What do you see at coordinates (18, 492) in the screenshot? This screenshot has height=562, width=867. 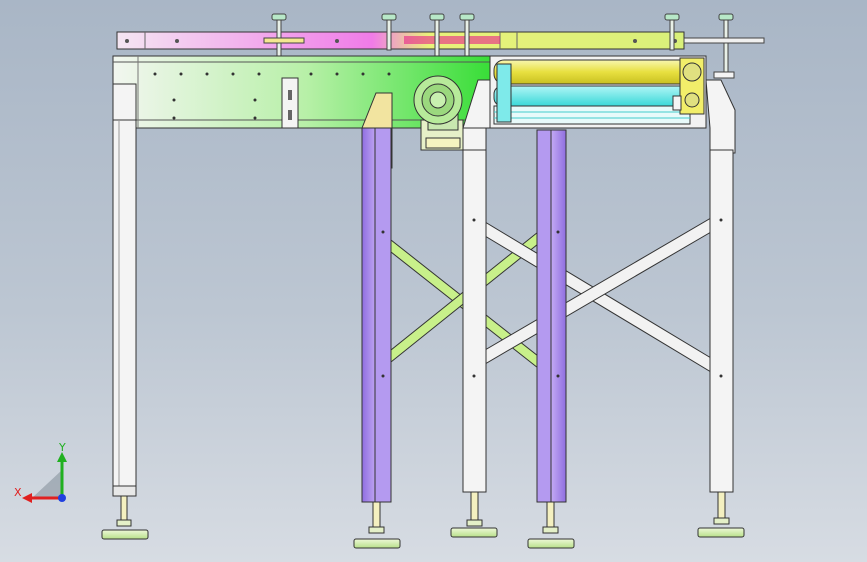 I see `axis-x-label: X` at bounding box center [18, 492].